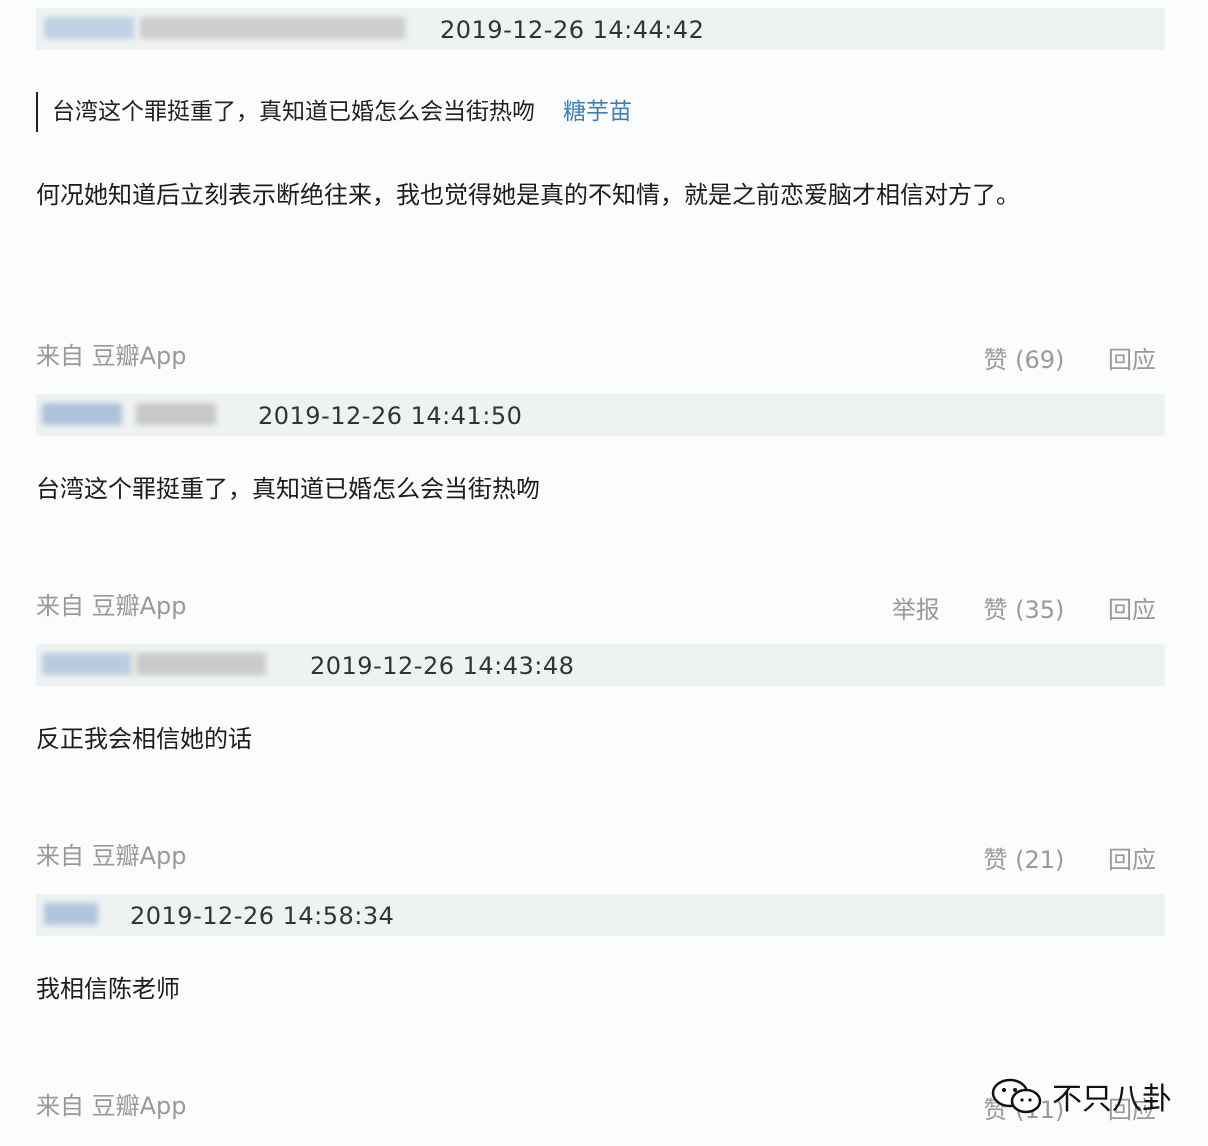 The width and height of the screenshot is (1208, 1146). I want to click on comment-header: 2019-12-26 14:43:48, so click(600, 665).